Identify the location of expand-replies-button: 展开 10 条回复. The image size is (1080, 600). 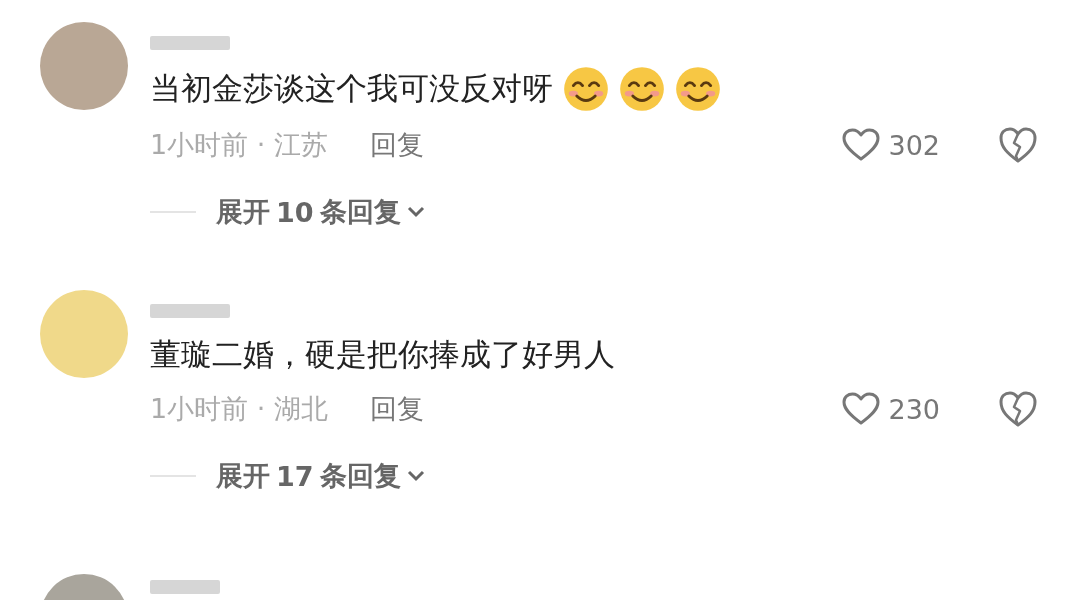
(320, 212).